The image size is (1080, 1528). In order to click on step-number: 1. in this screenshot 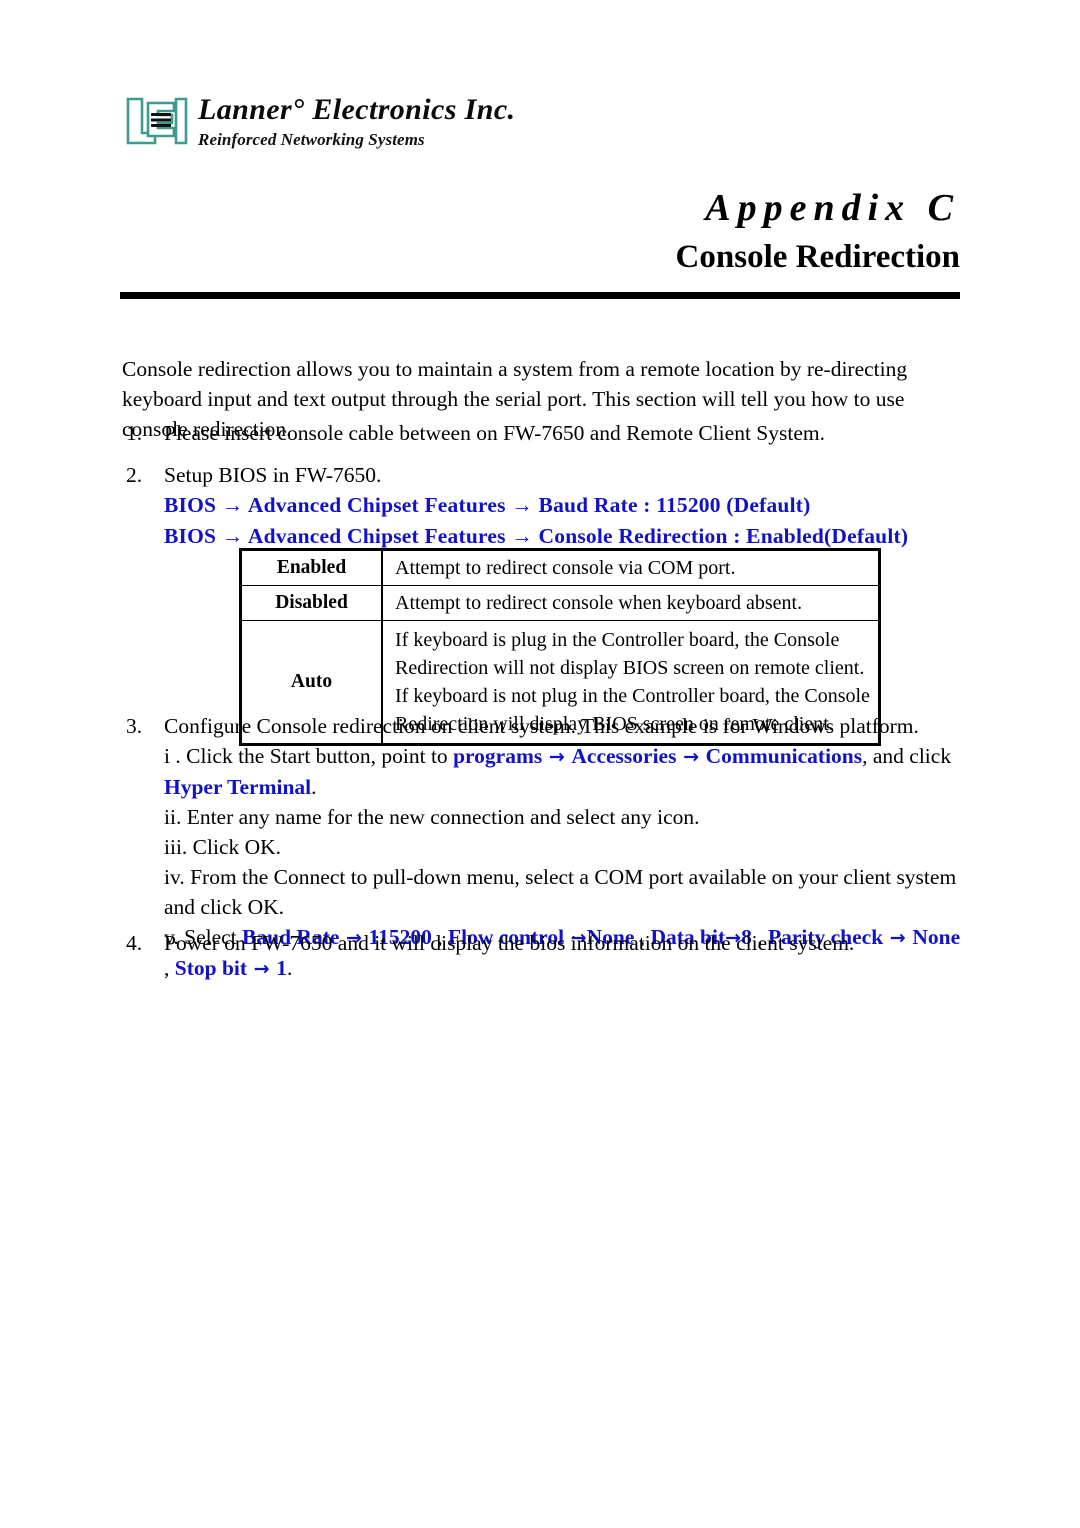, I will do `click(134, 433)`.